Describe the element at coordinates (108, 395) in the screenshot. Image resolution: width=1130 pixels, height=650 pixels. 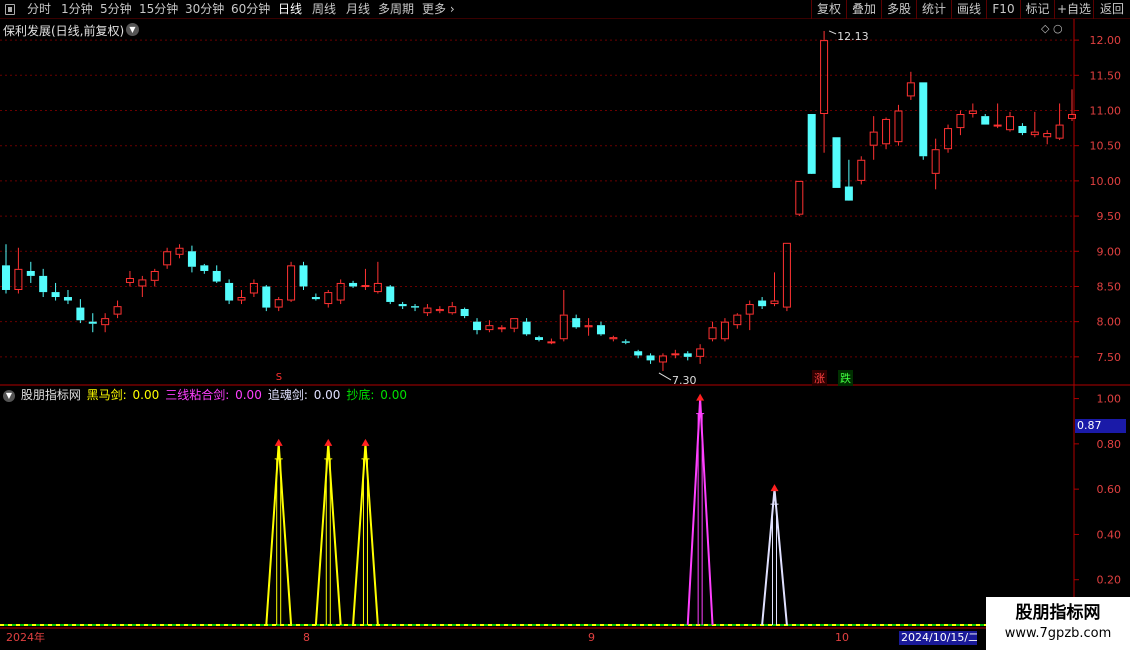
I see `indicator-series-label: 黑马剑:` at that location.